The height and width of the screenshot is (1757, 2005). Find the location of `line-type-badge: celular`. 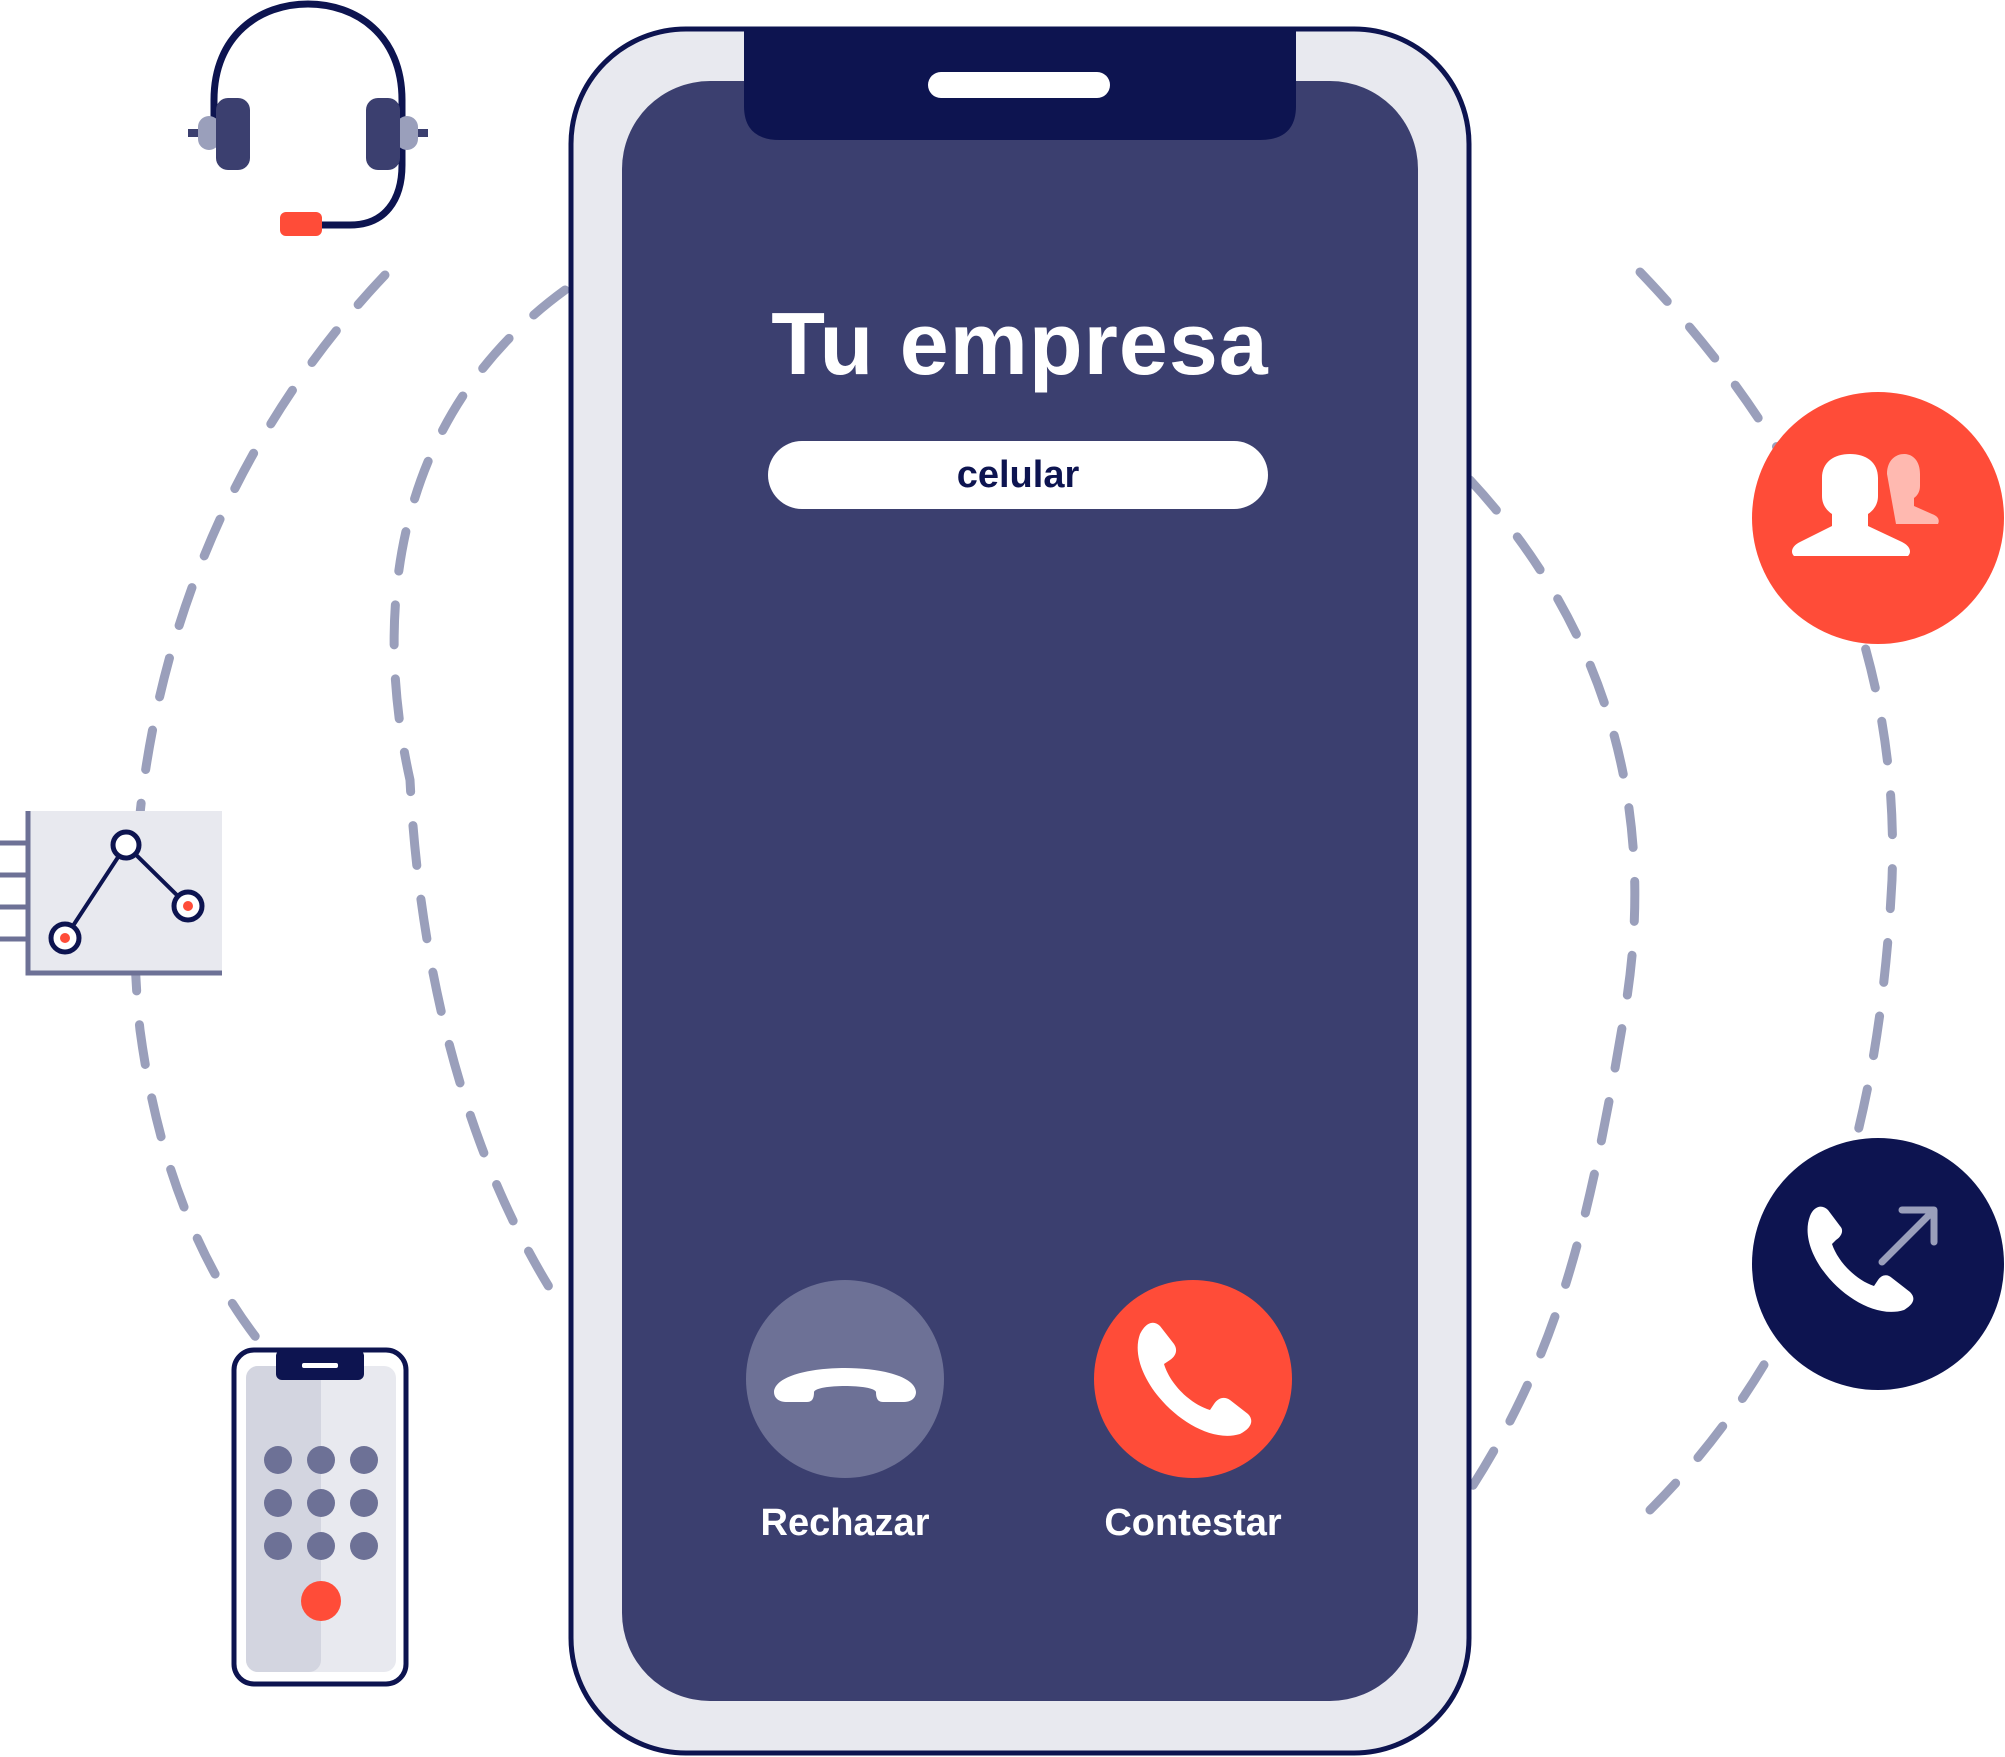

line-type-badge: celular is located at coordinates (1018, 475).